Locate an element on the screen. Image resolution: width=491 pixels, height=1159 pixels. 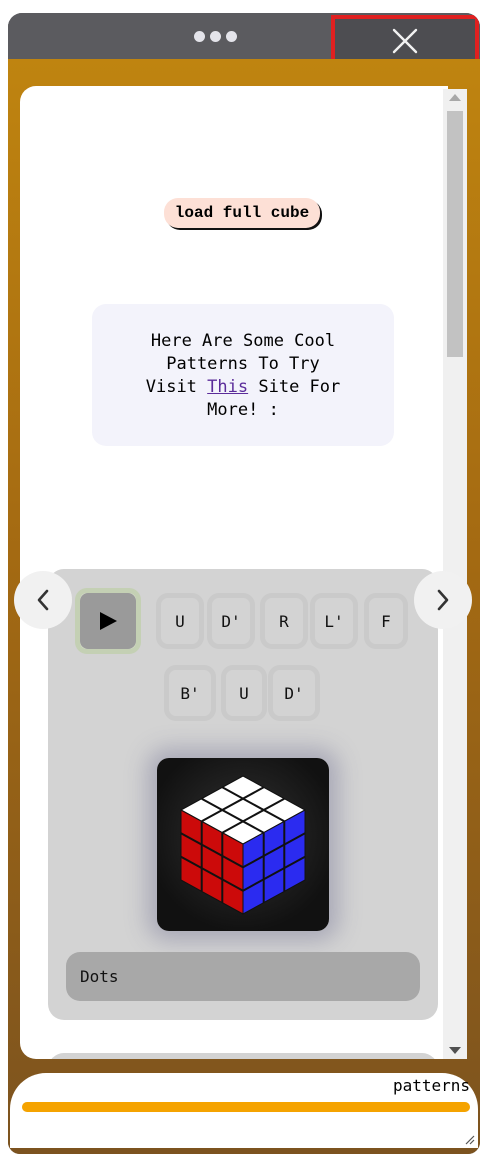
chevron-right-icon is located at coordinates (443, 600).